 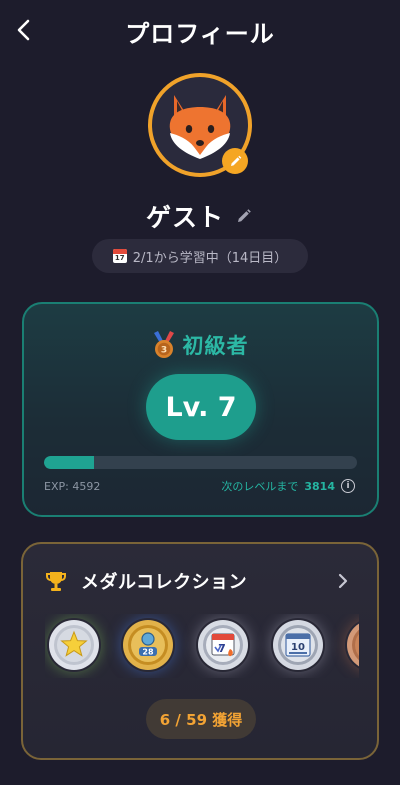 I want to click on rank-label: 初級者, so click(x=215, y=346).